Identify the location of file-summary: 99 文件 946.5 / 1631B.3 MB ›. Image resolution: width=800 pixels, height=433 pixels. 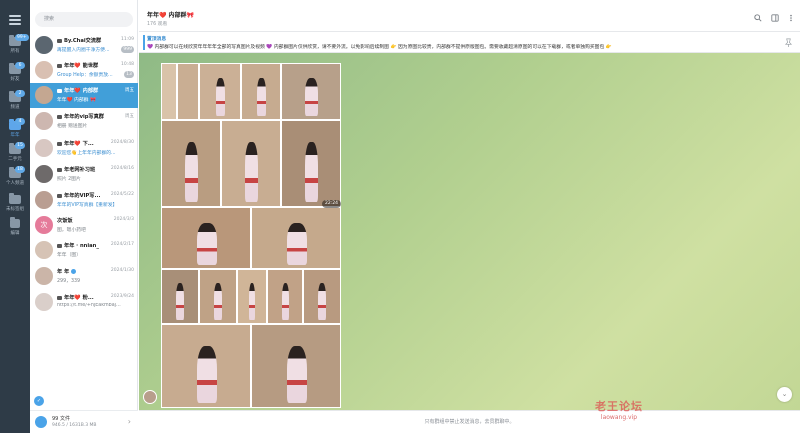
(84, 421).